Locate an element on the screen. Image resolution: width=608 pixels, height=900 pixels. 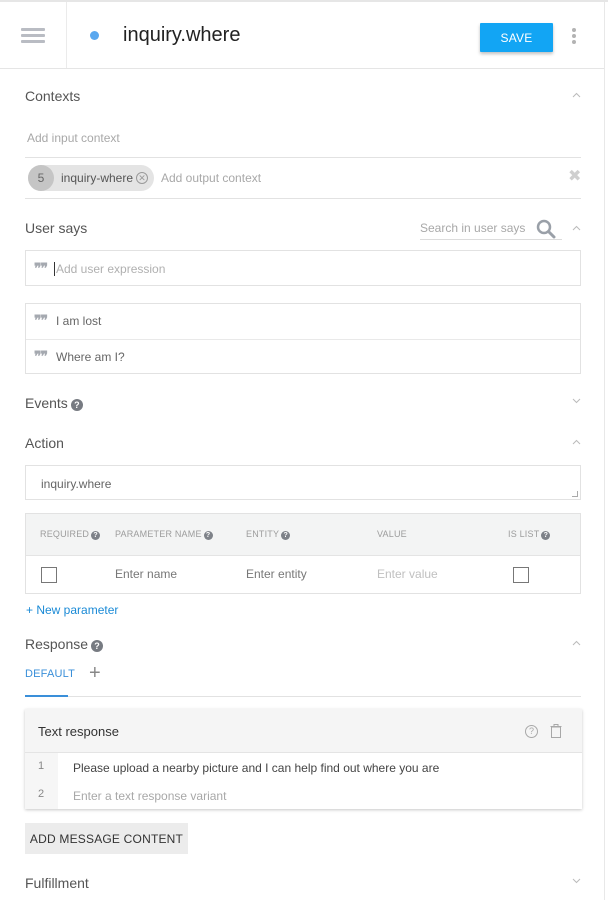
value-input: Enter value is located at coordinates (407, 574).